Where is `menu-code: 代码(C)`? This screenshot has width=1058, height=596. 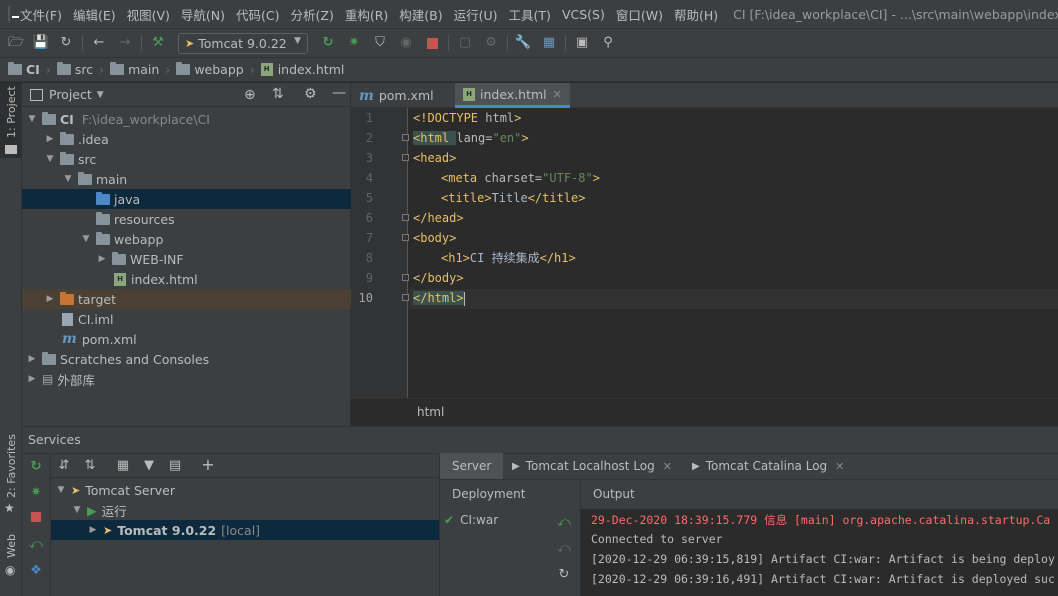 menu-code: 代码(C) is located at coordinates (257, 14).